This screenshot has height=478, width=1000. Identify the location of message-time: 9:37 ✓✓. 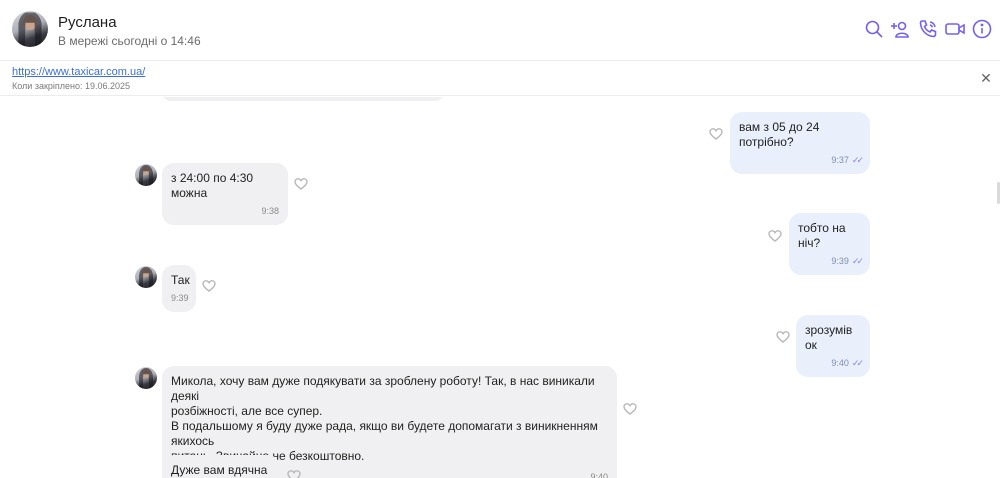
(847, 160).